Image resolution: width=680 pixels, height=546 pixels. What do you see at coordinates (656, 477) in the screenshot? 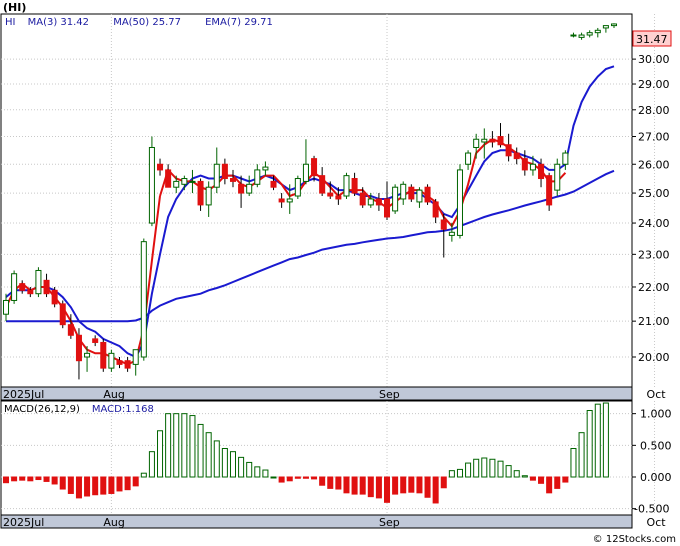
I see `macd-tick-label: 0.000` at bounding box center [656, 477].